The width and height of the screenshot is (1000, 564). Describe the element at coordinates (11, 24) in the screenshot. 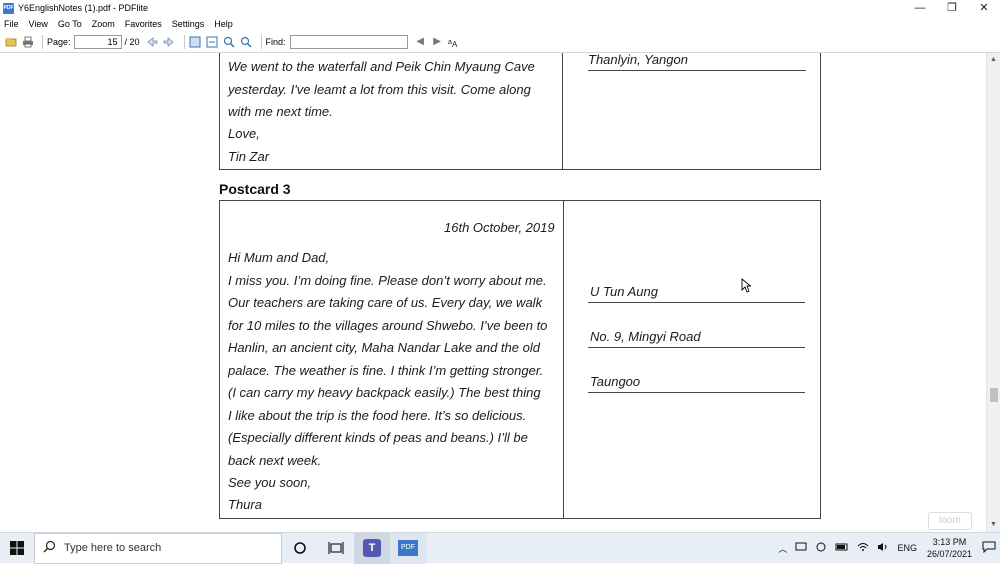

I see `menu-file: File` at that location.